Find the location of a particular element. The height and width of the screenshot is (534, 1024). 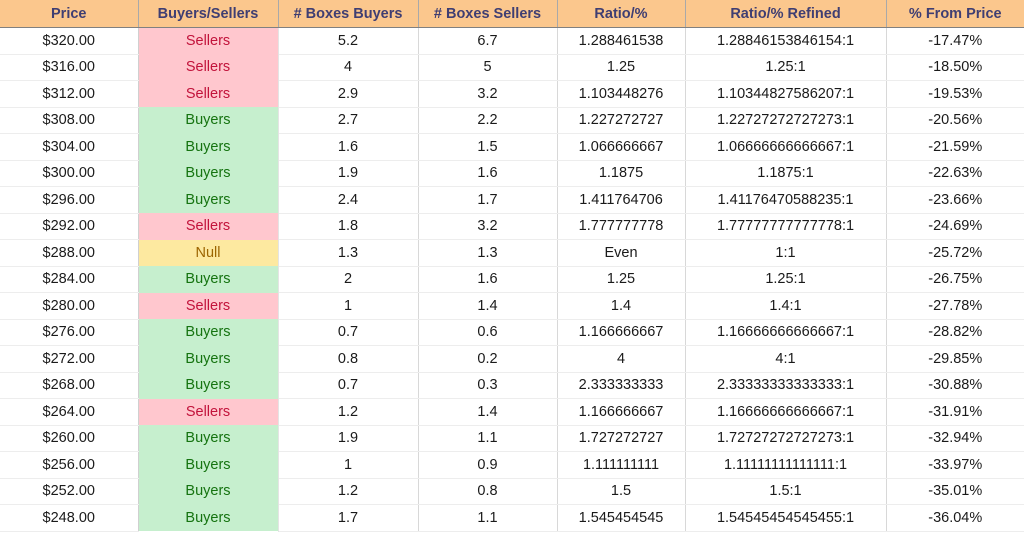

cell-ratio: 1.288461538 is located at coordinates (621, 41).